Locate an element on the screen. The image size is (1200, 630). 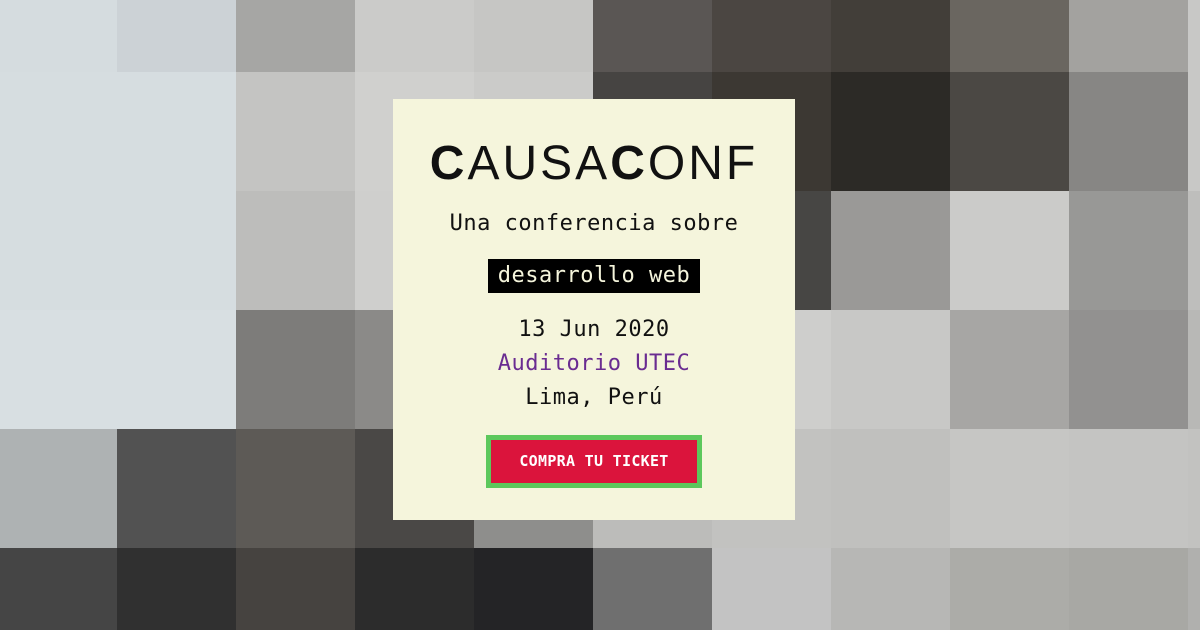
logo-letter-c2: C is located at coordinates (629, 162).